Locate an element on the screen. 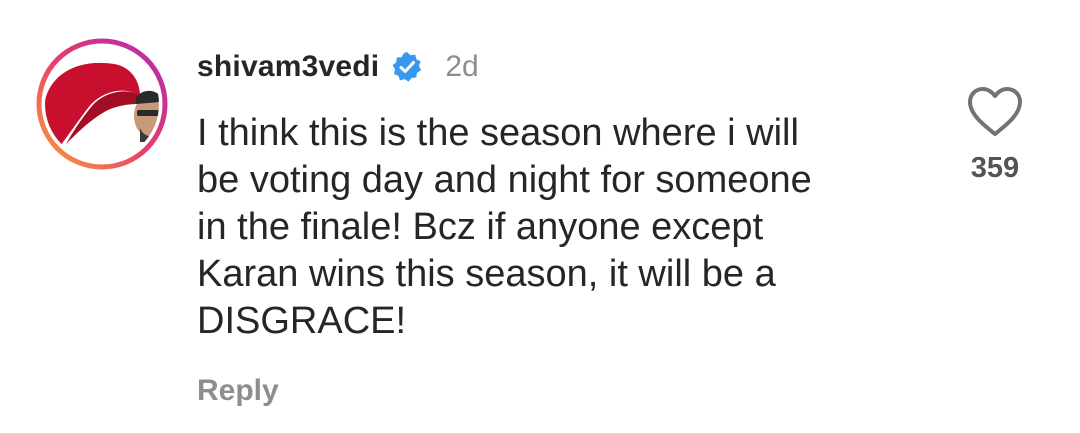 This screenshot has width=1080, height=433. comment-text-line: DISGRACE! is located at coordinates (302, 321).